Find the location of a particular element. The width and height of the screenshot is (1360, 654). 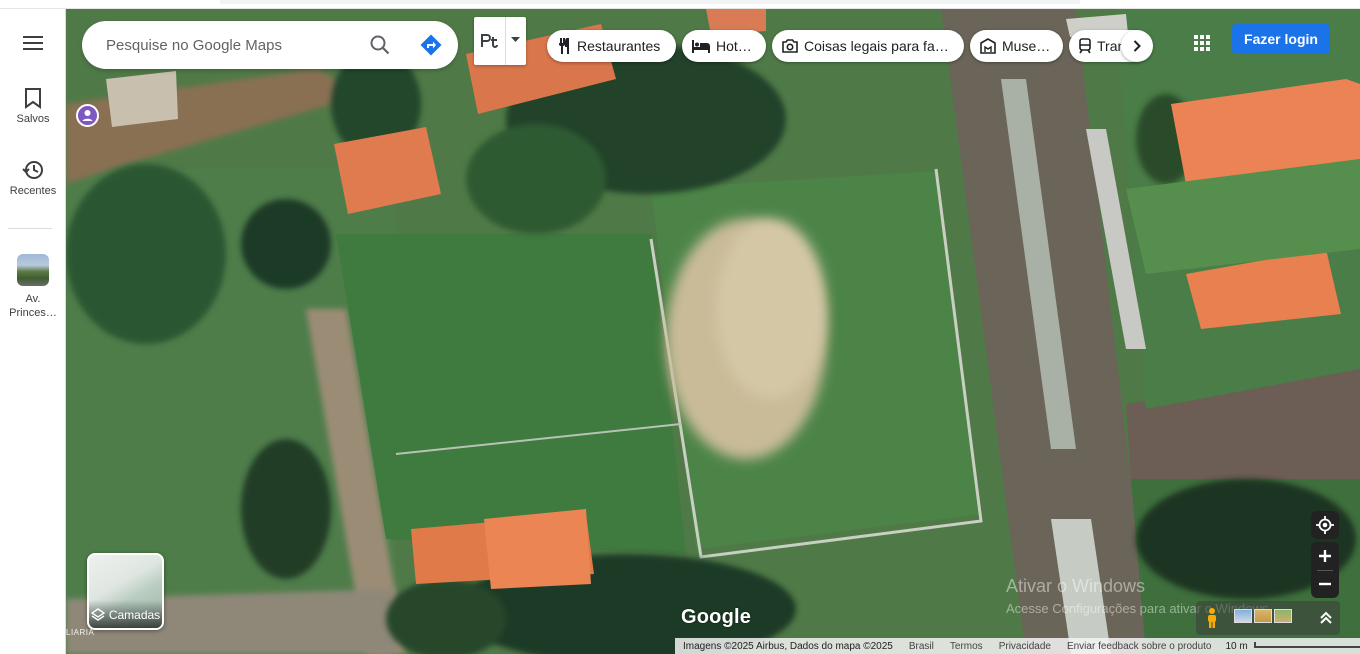

street-view-pegman is located at coordinates (1212, 618).